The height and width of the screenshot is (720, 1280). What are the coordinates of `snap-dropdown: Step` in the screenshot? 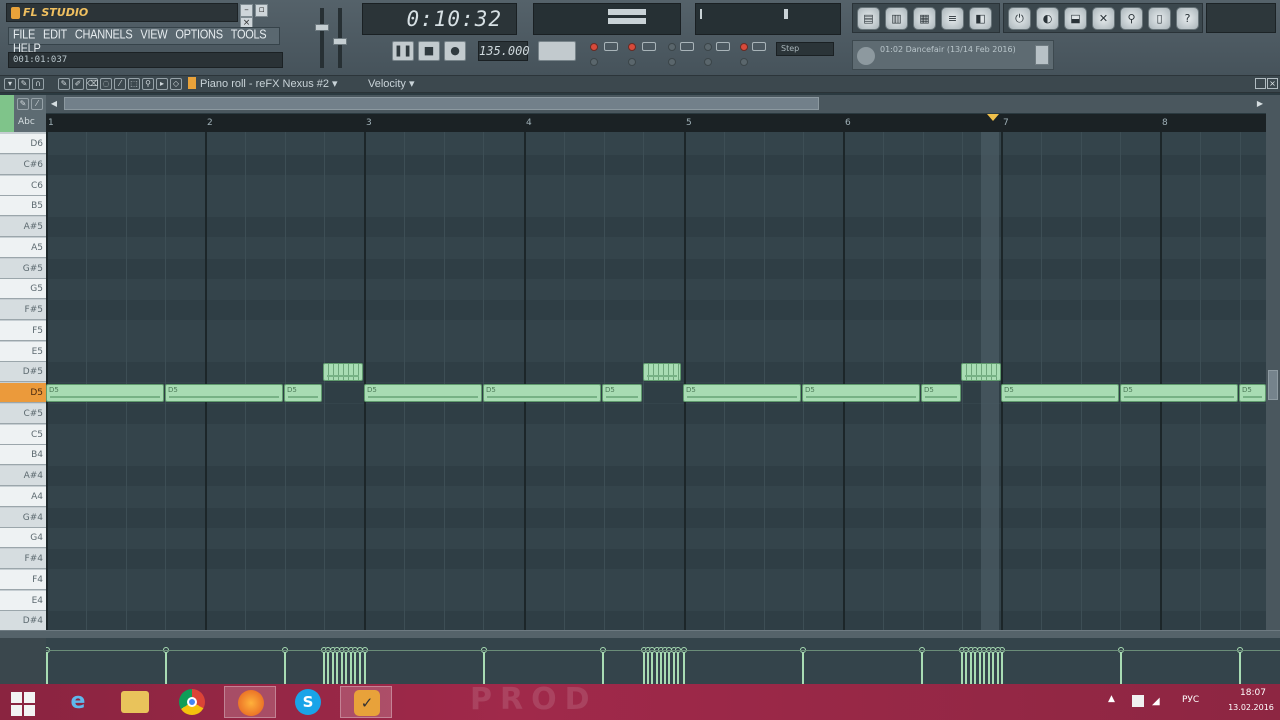 It's located at (805, 49).